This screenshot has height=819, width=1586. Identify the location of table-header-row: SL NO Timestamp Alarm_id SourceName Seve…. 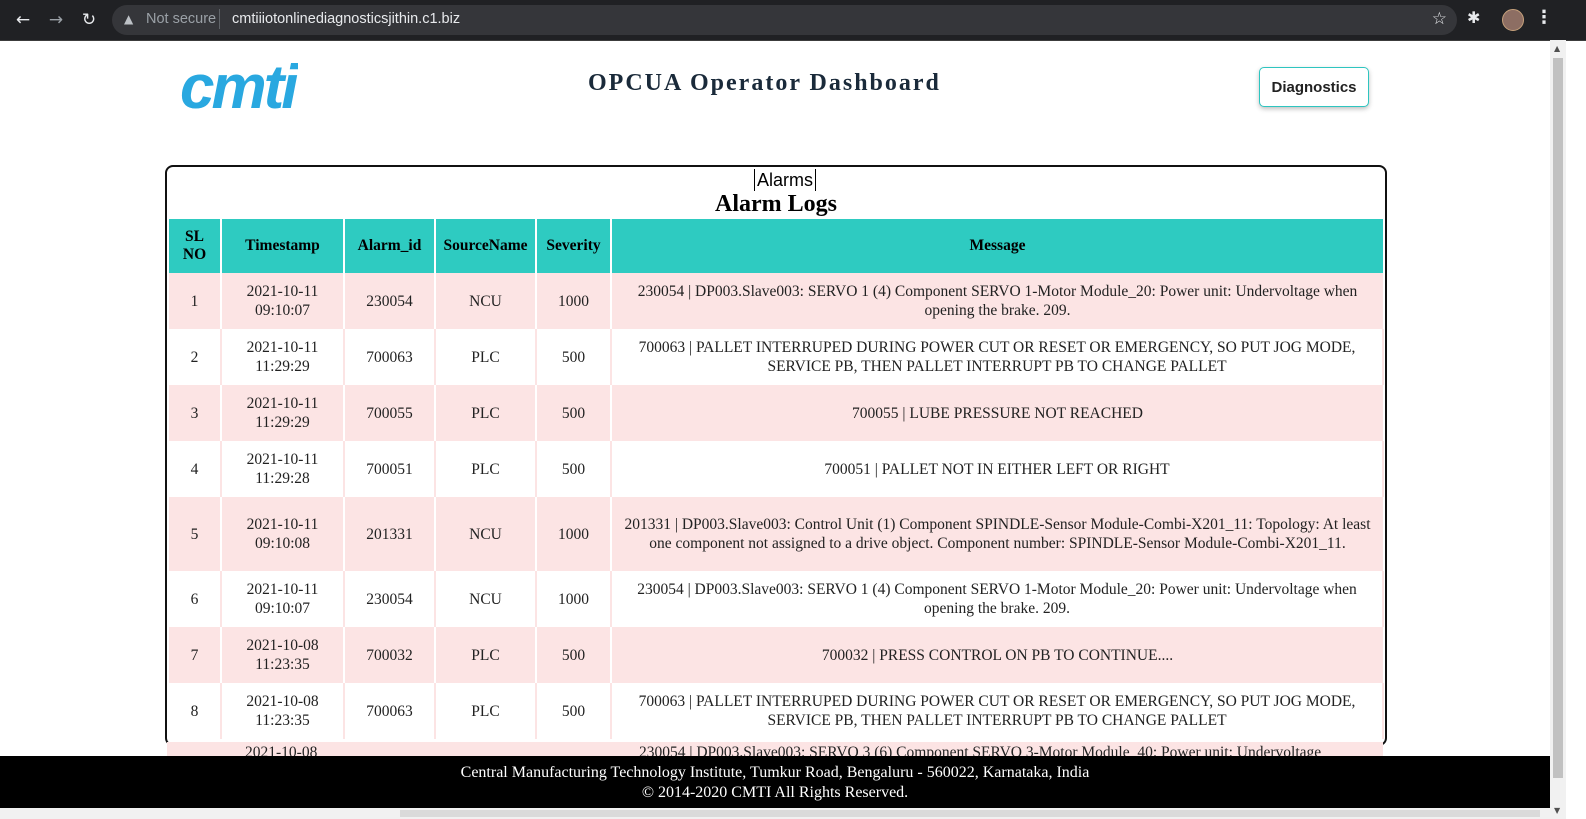
(776, 246).